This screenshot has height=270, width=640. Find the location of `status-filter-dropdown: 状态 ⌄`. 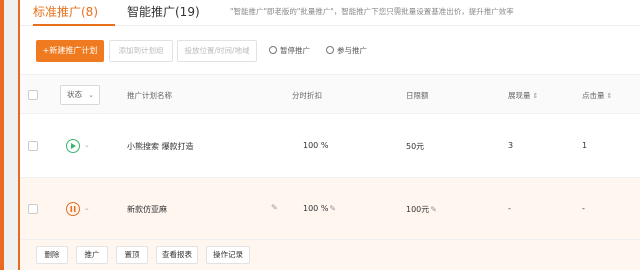

status-filter-dropdown: 状态 ⌄ is located at coordinates (80, 95).